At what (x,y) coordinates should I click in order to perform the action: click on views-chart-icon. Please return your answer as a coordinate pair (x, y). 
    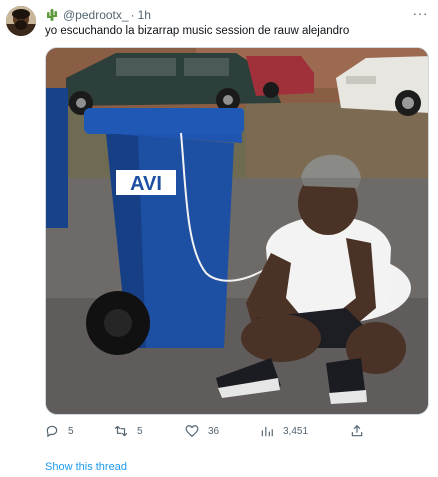
    Looking at the image, I should click on (267, 431).